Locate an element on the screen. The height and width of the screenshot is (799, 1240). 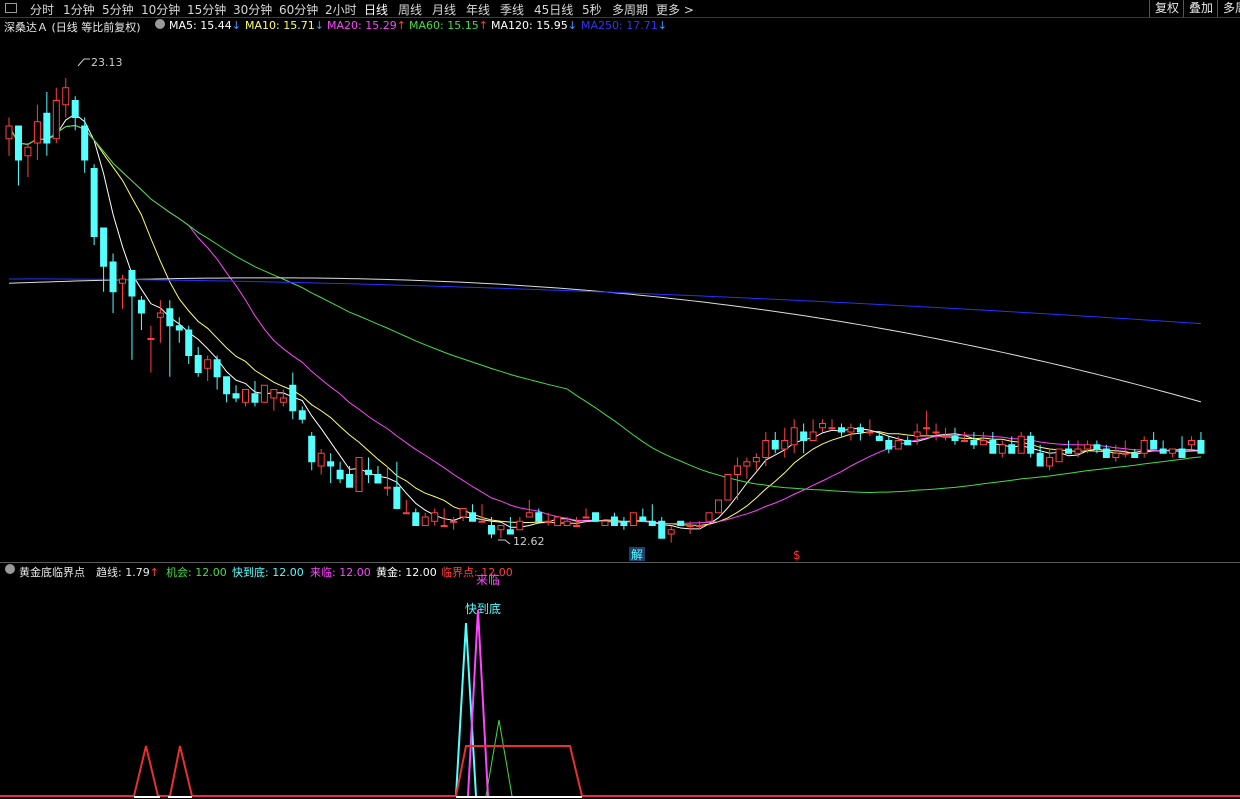
settings-circle-icon is located at coordinates (160, 24).